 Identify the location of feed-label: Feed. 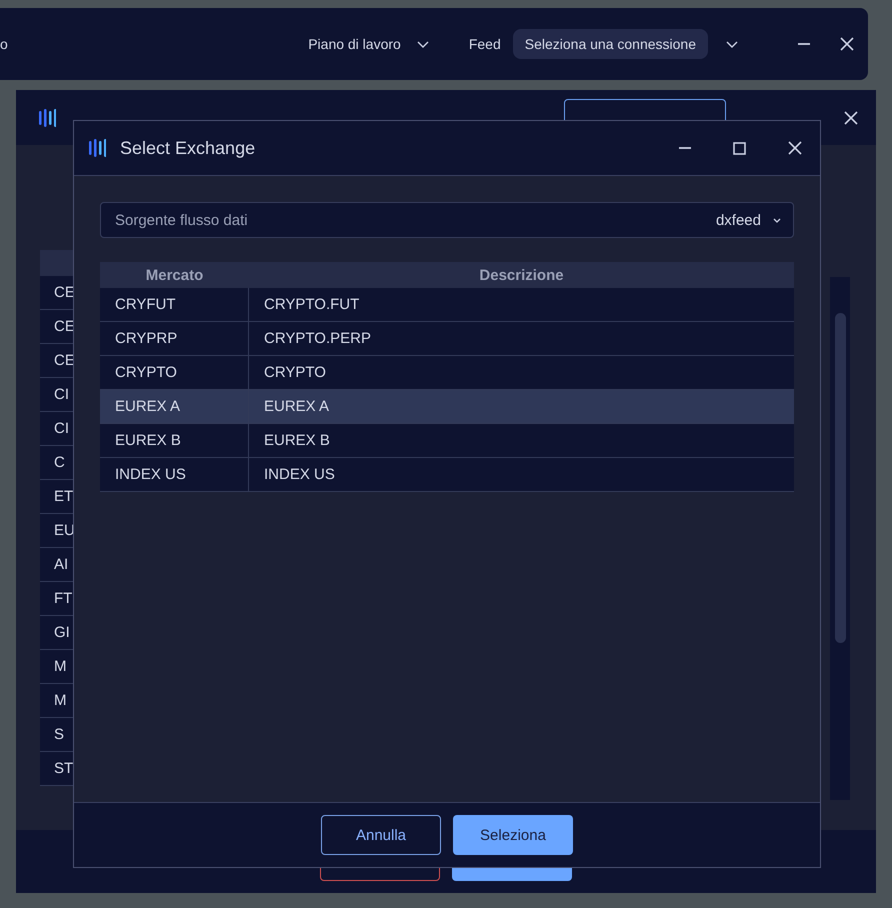
(484, 44).